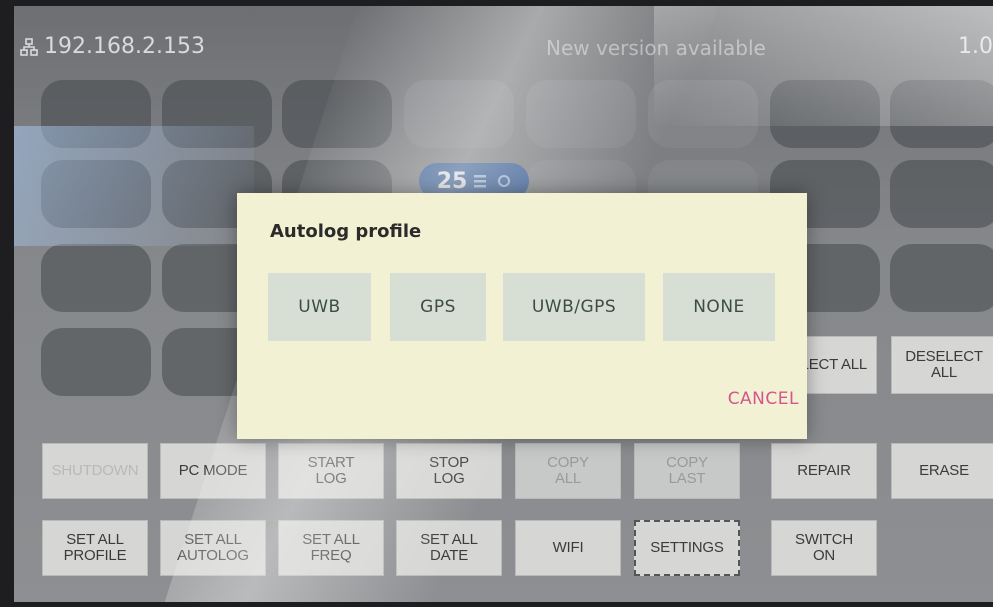  Describe the element at coordinates (95, 548) in the screenshot. I see `set-all-profile-button: SET ALL PROFILE` at that location.